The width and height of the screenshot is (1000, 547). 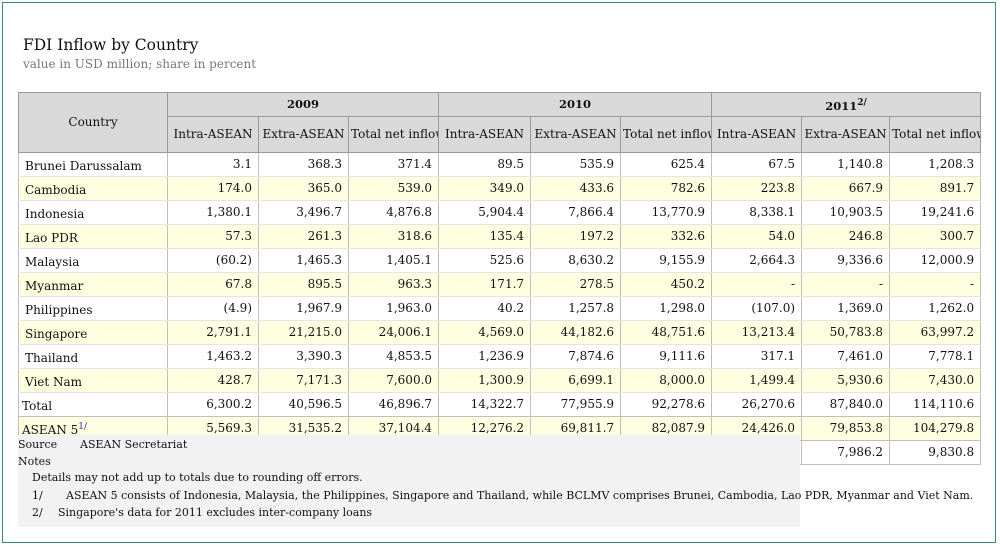 I want to click on table-row: Myanmar 67.8 895.5 963.3 171.7 278.5 450.2- - -, so click(x=500, y=284).